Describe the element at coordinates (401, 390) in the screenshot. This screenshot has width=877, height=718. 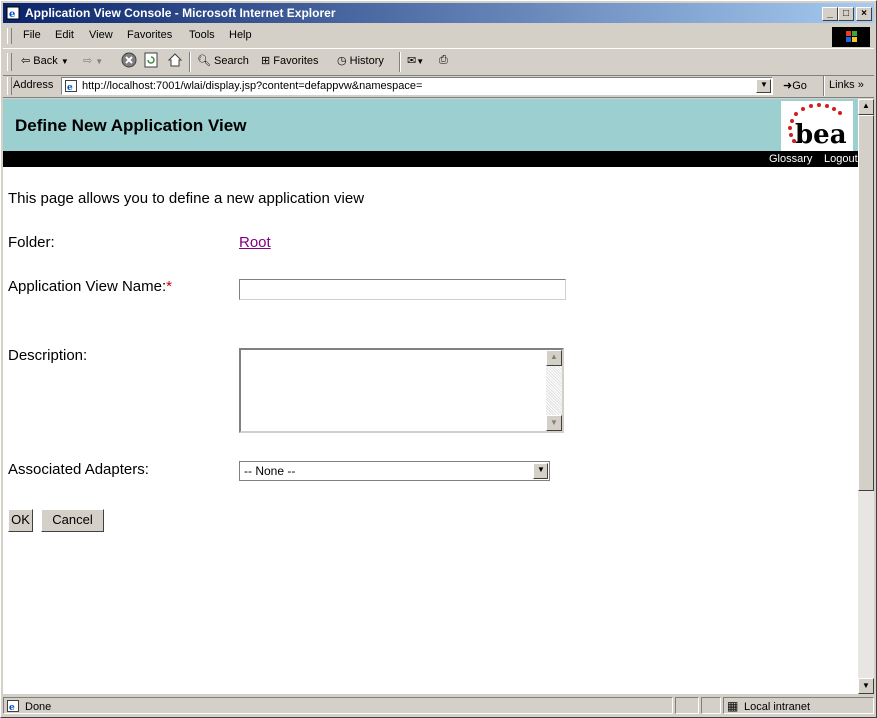
I see `description-textarea: ▲ ▼` at that location.